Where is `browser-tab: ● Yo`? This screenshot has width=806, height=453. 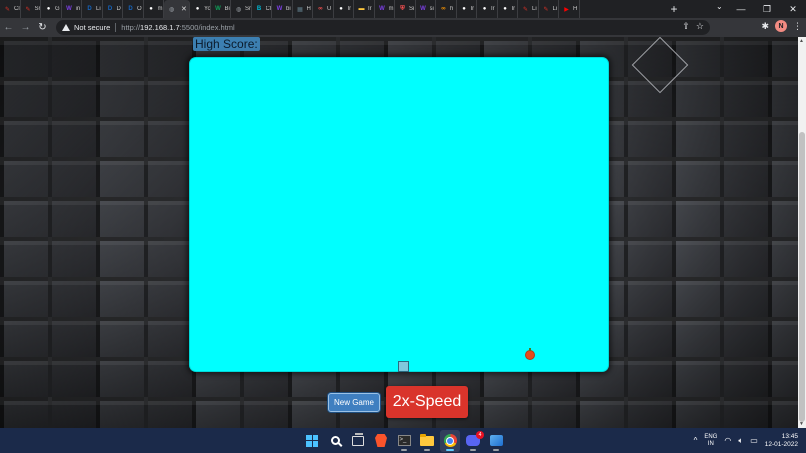 browser-tab: ● Yo is located at coordinates (200, 9).